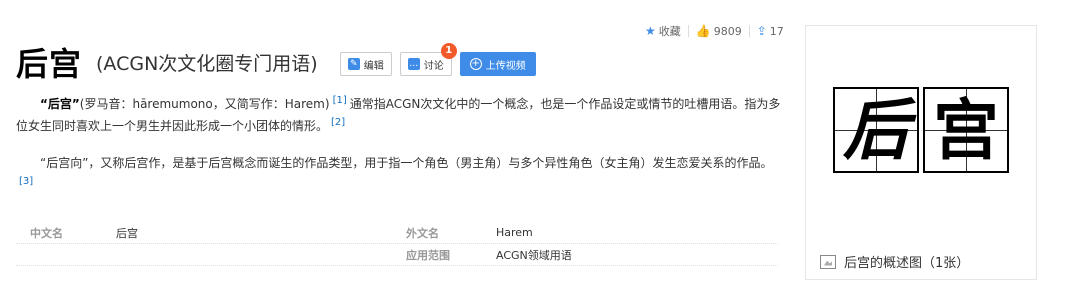  Describe the element at coordinates (49, 64) in the screenshot. I see `page-title: 后宫` at that location.